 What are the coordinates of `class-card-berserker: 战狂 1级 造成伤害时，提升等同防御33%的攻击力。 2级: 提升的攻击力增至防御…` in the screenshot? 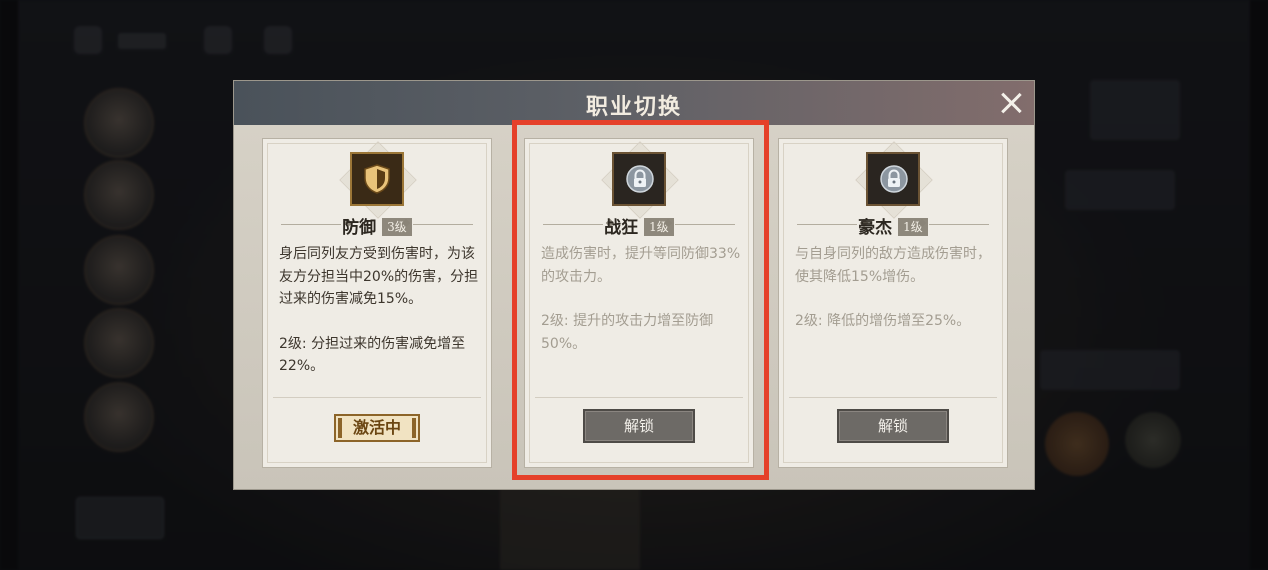 It's located at (639, 303).